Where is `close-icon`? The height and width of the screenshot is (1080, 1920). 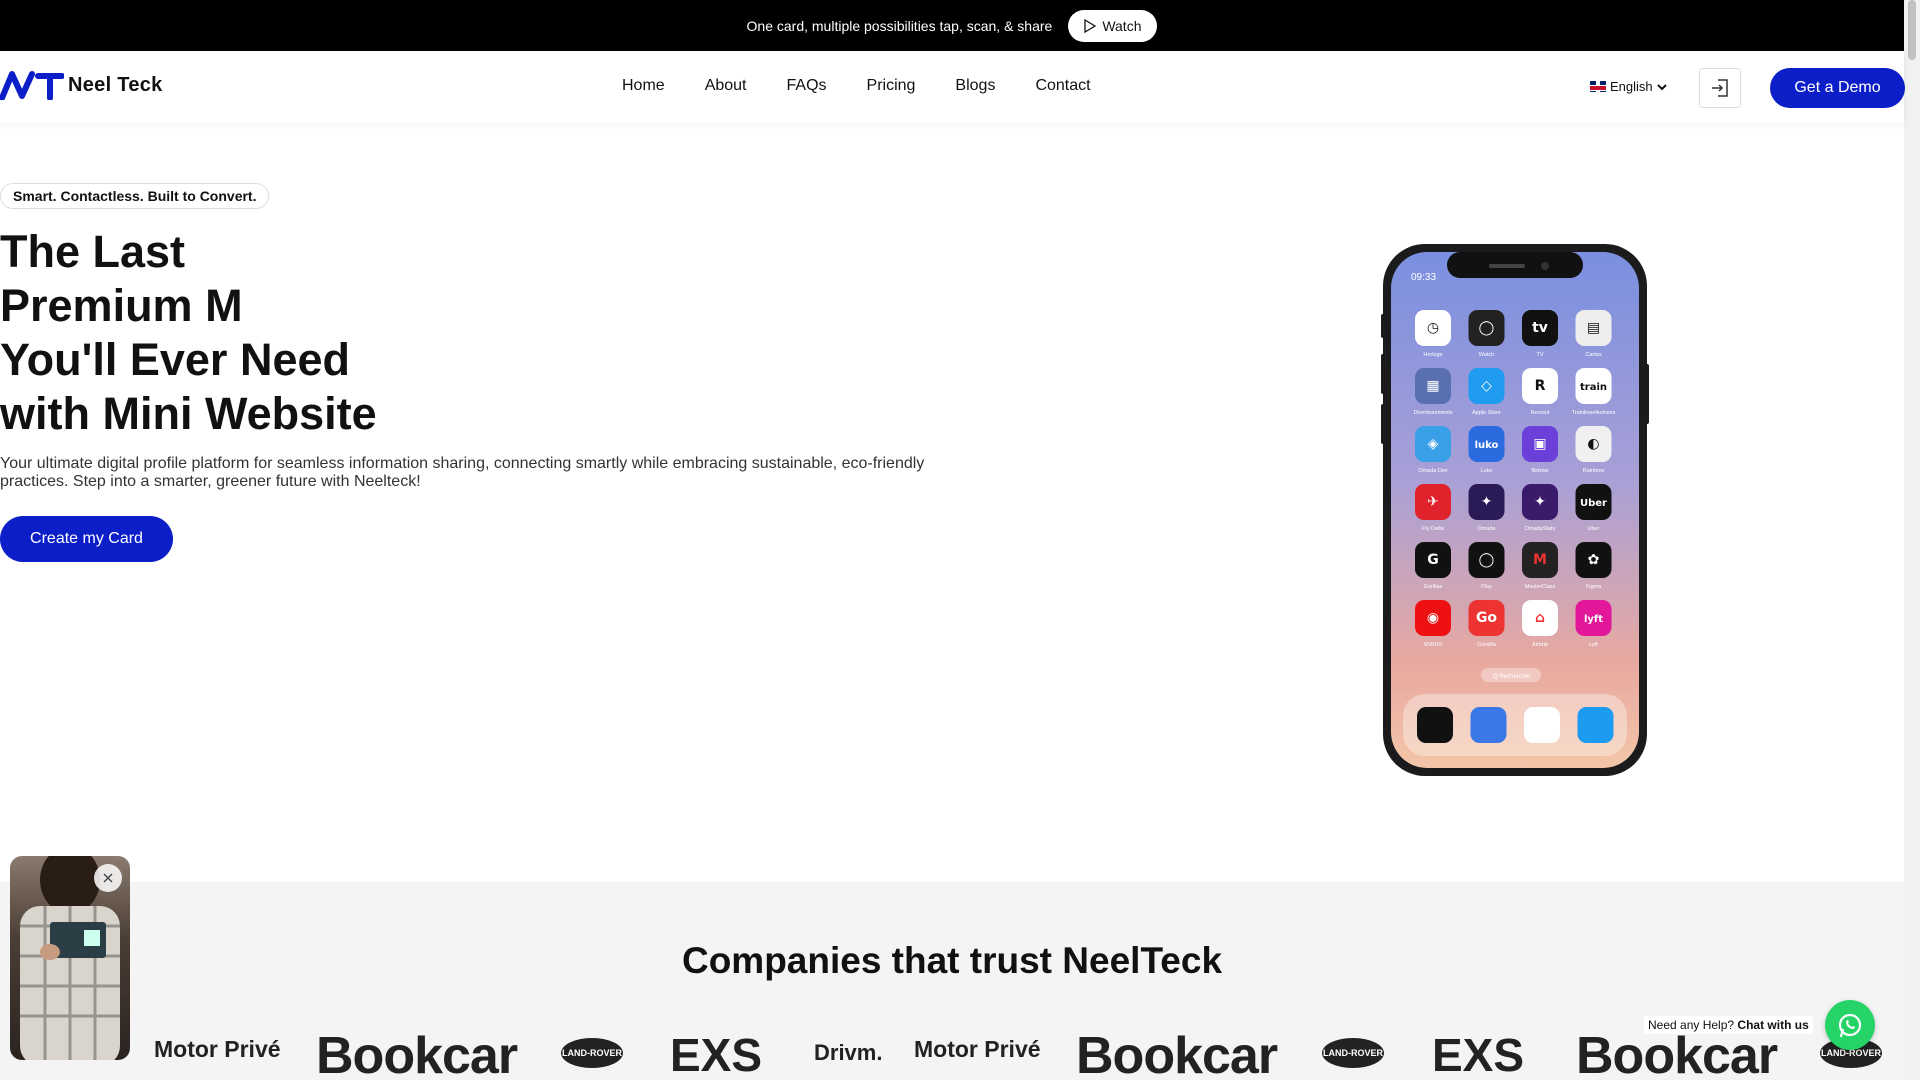 close-icon is located at coordinates (108, 878).